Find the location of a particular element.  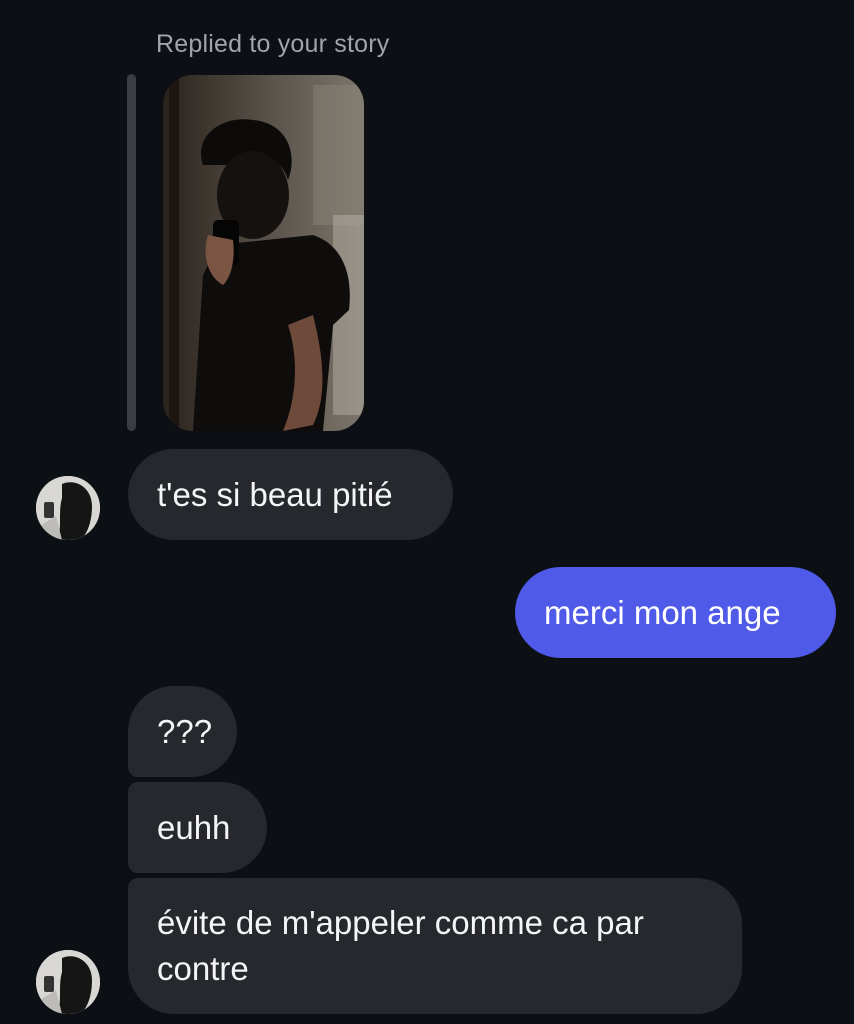

message-bubble-incoming: euhh is located at coordinates (197, 827).